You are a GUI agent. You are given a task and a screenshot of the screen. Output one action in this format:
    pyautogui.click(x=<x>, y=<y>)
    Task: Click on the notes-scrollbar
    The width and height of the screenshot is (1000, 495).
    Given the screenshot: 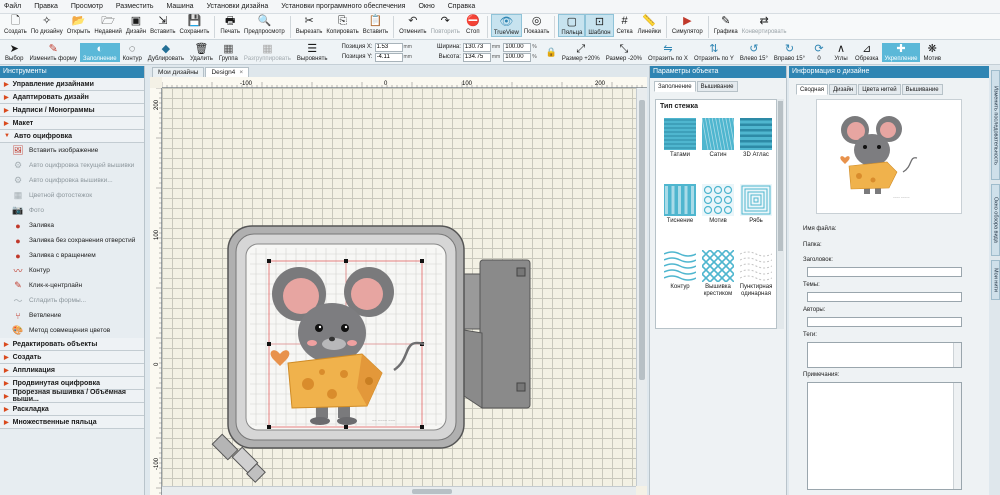 What is the action you would take?
    pyautogui.click(x=957, y=436)
    